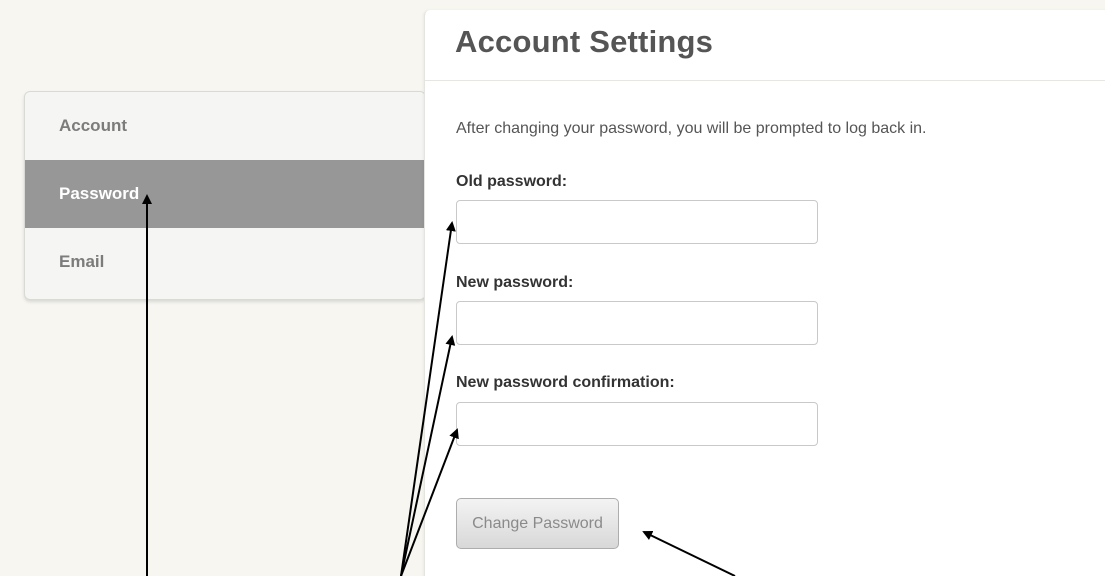  Describe the element at coordinates (225, 262) in the screenshot. I see `sidebar-item-email: Email` at that location.